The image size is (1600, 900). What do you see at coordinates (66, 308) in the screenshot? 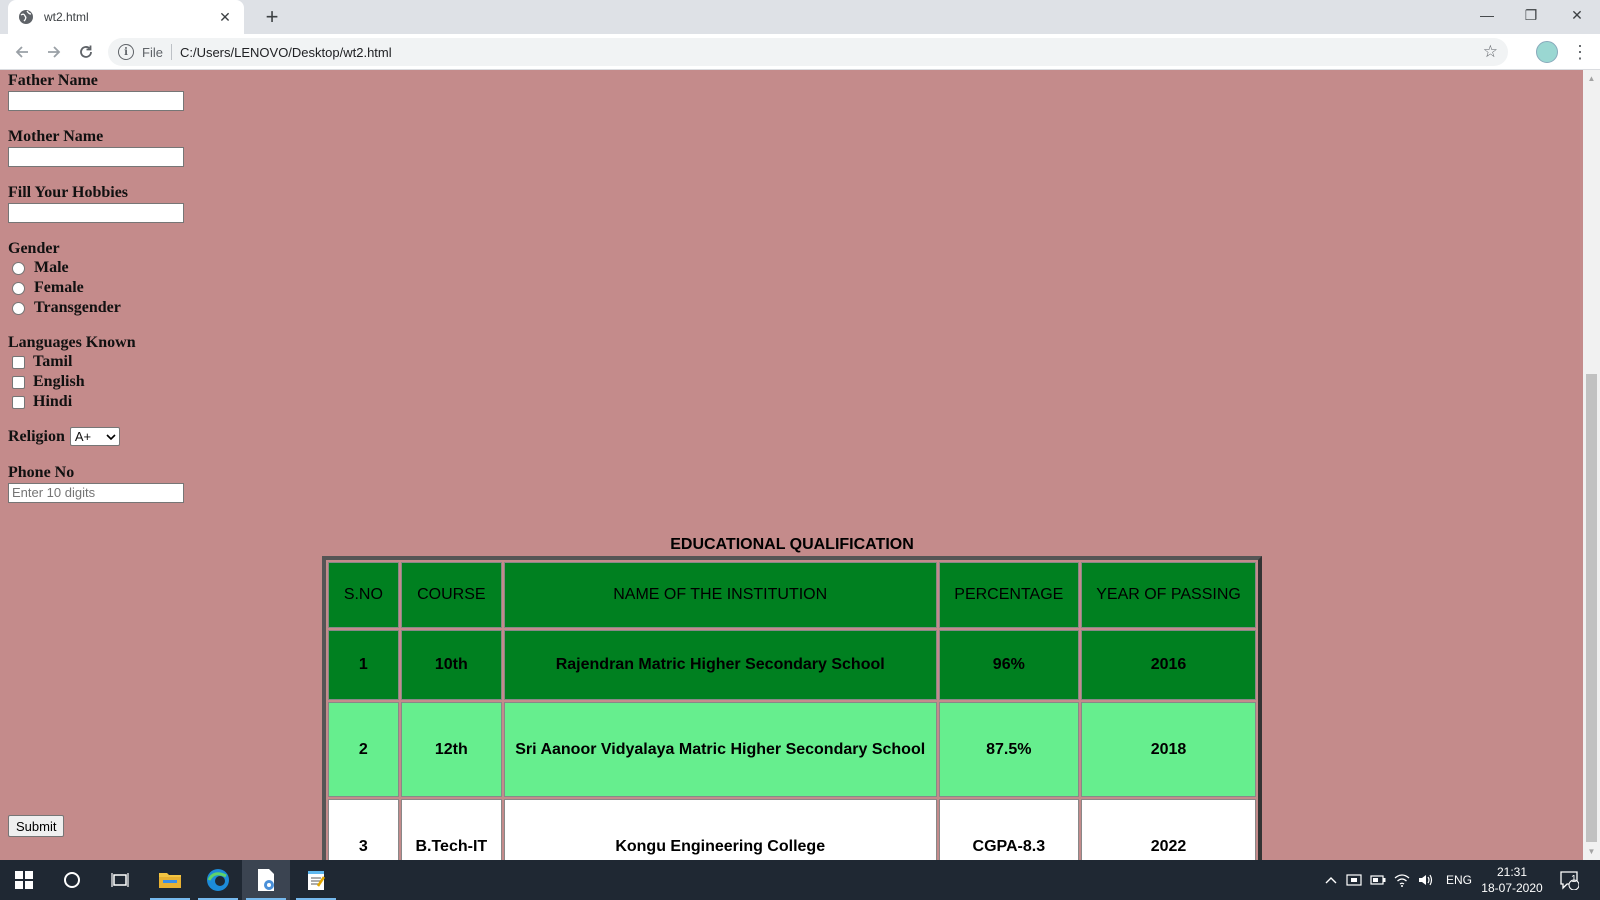
I see `gender-option-transgender: Transgender` at bounding box center [66, 308].